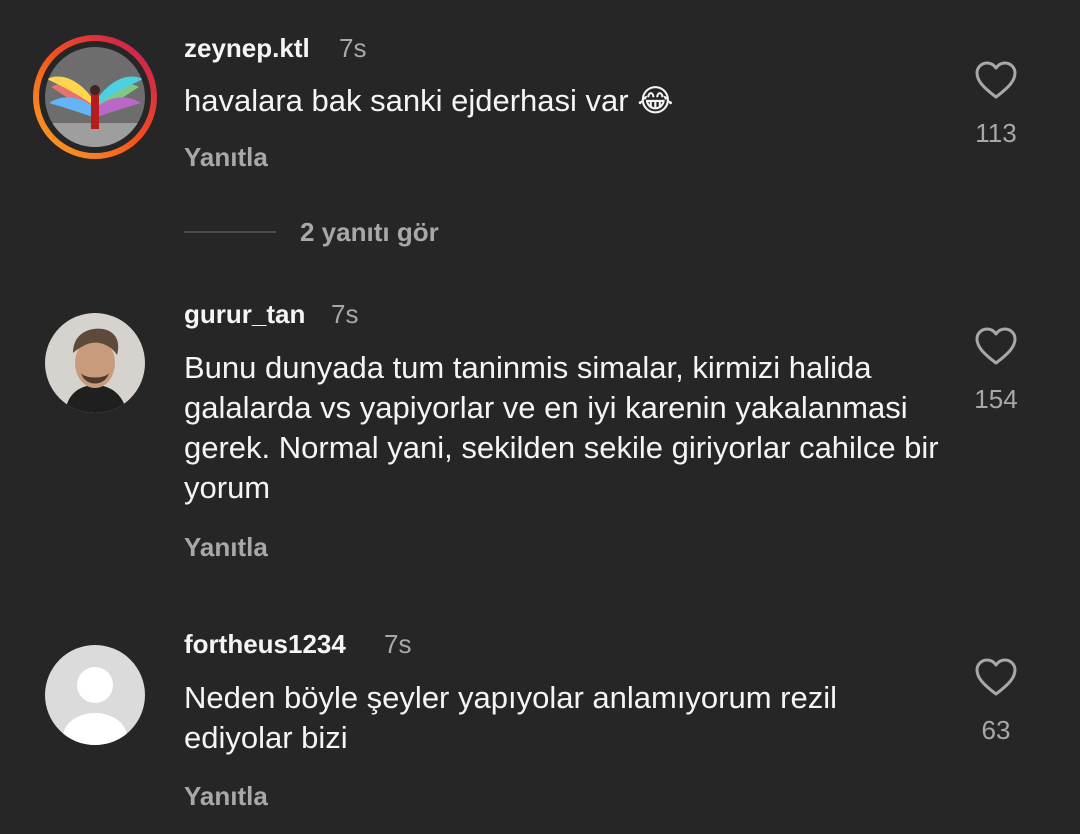 This screenshot has width=1080, height=834. I want to click on like-count: 154, so click(996, 399).